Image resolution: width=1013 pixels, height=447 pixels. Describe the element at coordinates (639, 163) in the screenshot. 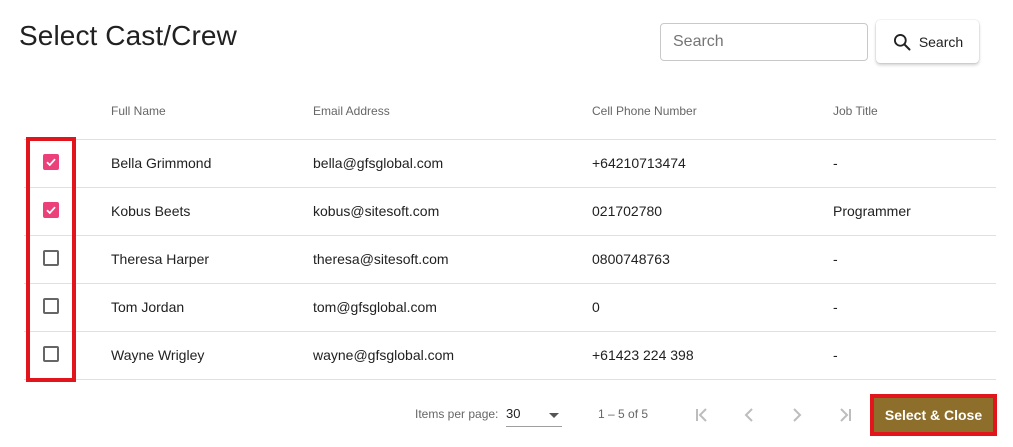

I see `cell-phone: +64210713474` at that location.